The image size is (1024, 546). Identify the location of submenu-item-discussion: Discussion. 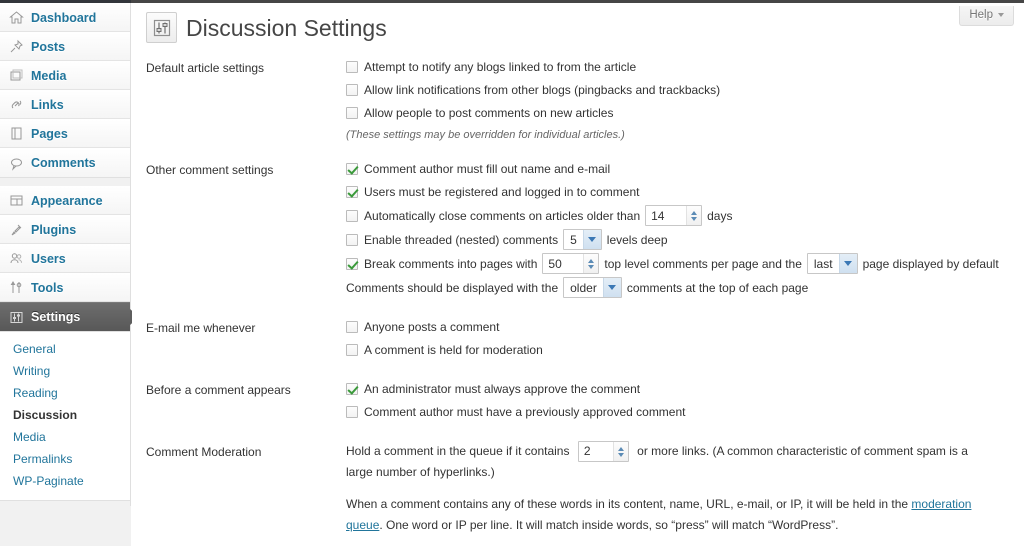
(65, 415).